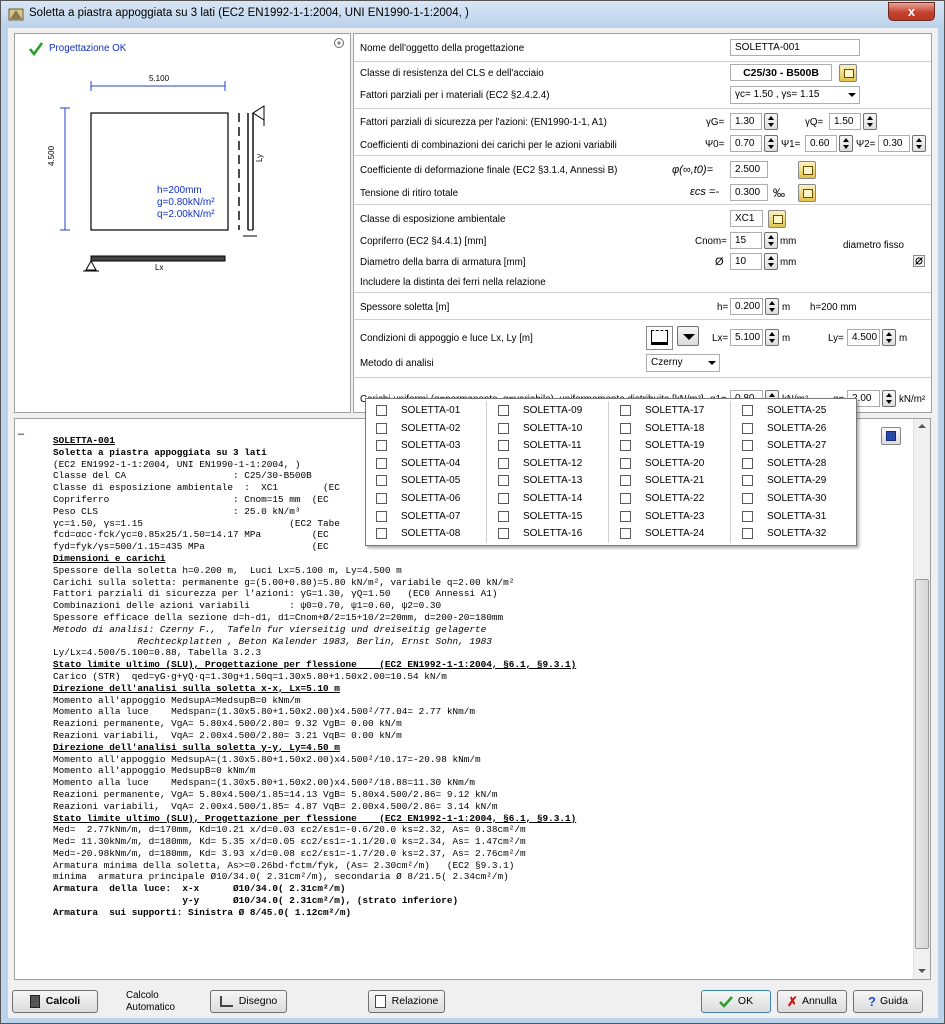 The height and width of the screenshot is (1024, 945). What do you see at coordinates (55, 1001) in the screenshot?
I see `calcoli-button: Calcoli` at bounding box center [55, 1001].